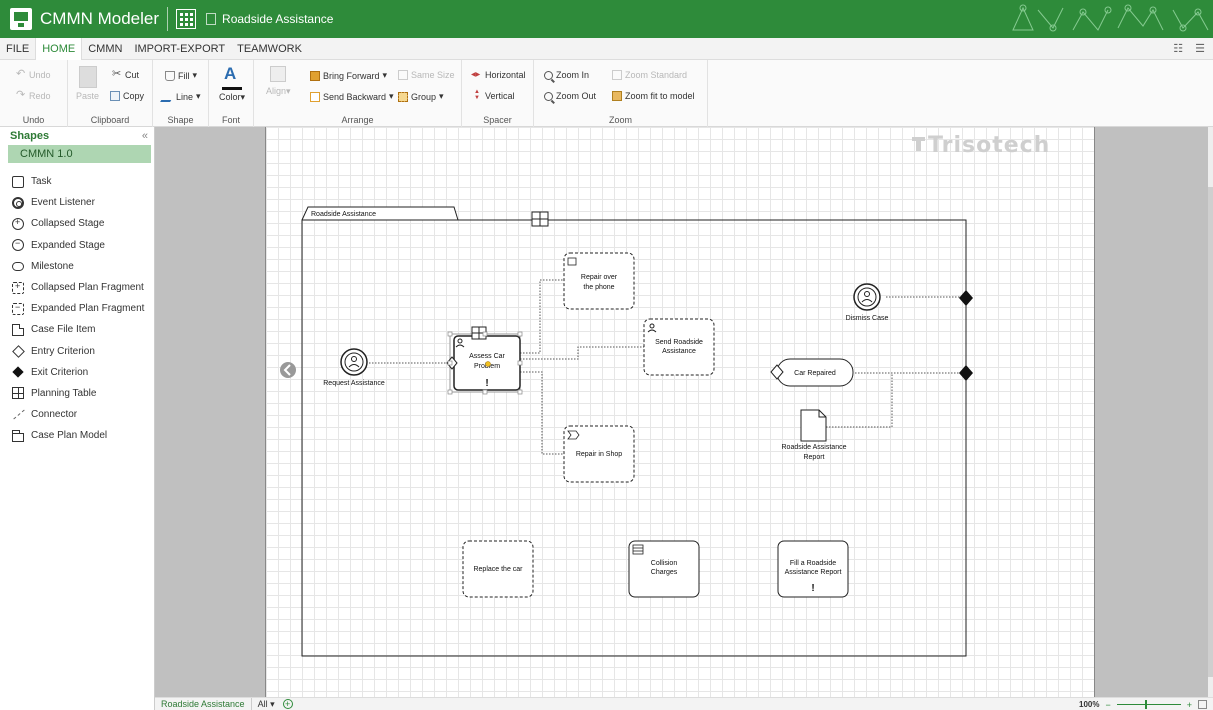 This screenshot has height=710, width=1213. What do you see at coordinates (867, 318) in the screenshot?
I see `dismiss-case-label: Dismiss Case` at bounding box center [867, 318].